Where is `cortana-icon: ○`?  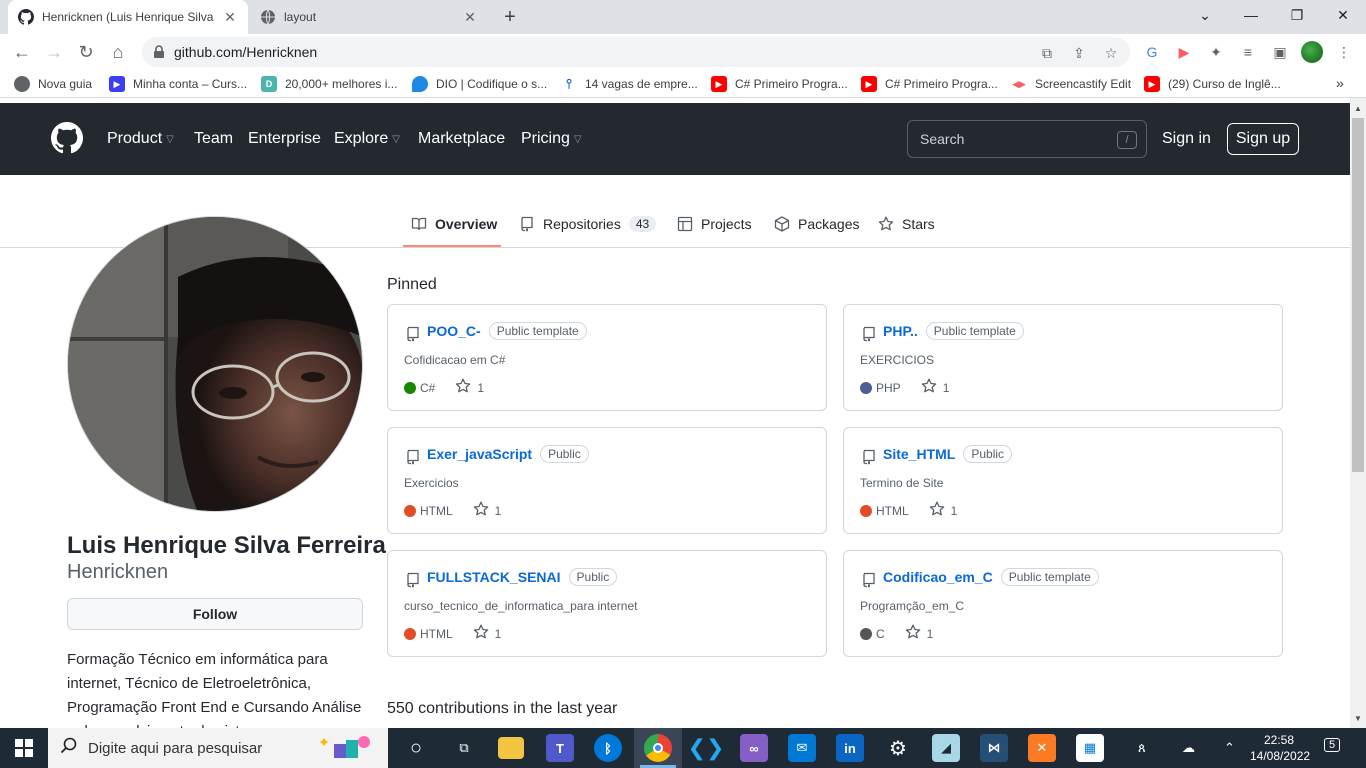 cortana-icon: ○ is located at coordinates (416, 748).